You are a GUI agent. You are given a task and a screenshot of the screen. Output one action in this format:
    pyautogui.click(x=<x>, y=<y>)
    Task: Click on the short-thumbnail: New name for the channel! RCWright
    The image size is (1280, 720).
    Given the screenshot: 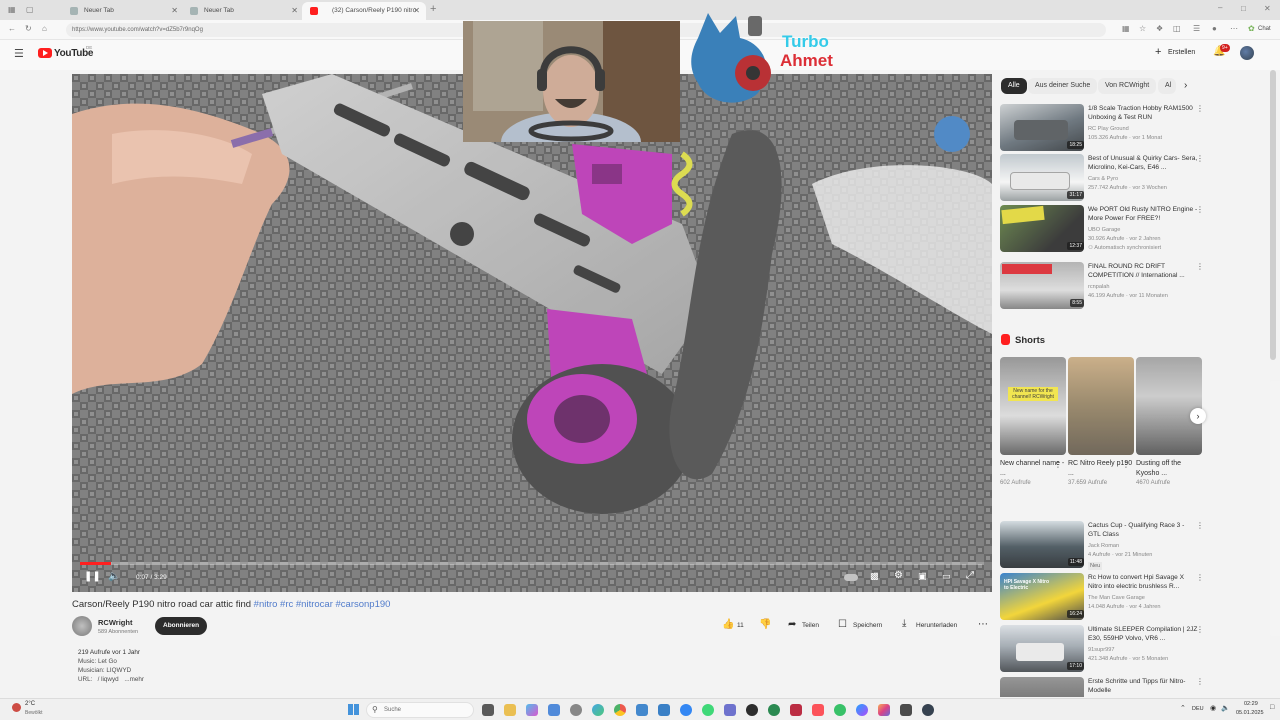 What is the action you would take?
    pyautogui.click(x=1033, y=406)
    